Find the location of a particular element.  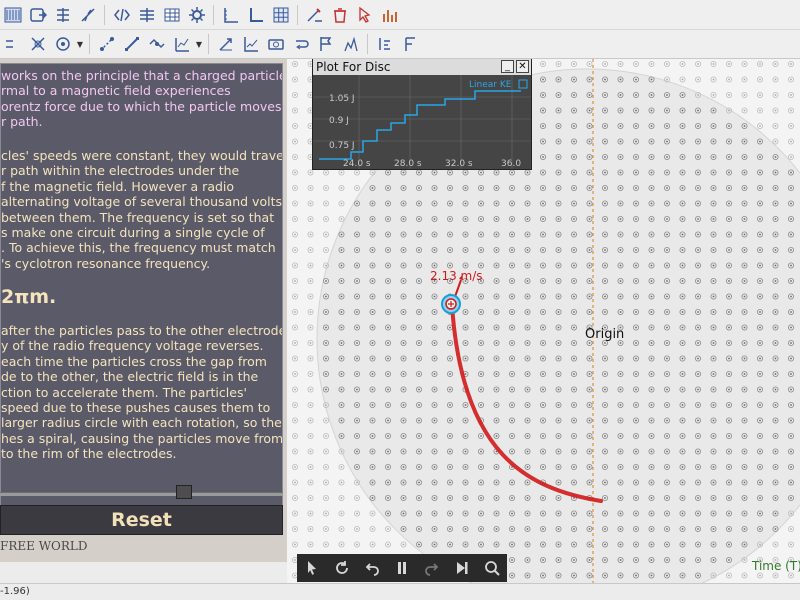

slider-thumb is located at coordinates (184, 492).